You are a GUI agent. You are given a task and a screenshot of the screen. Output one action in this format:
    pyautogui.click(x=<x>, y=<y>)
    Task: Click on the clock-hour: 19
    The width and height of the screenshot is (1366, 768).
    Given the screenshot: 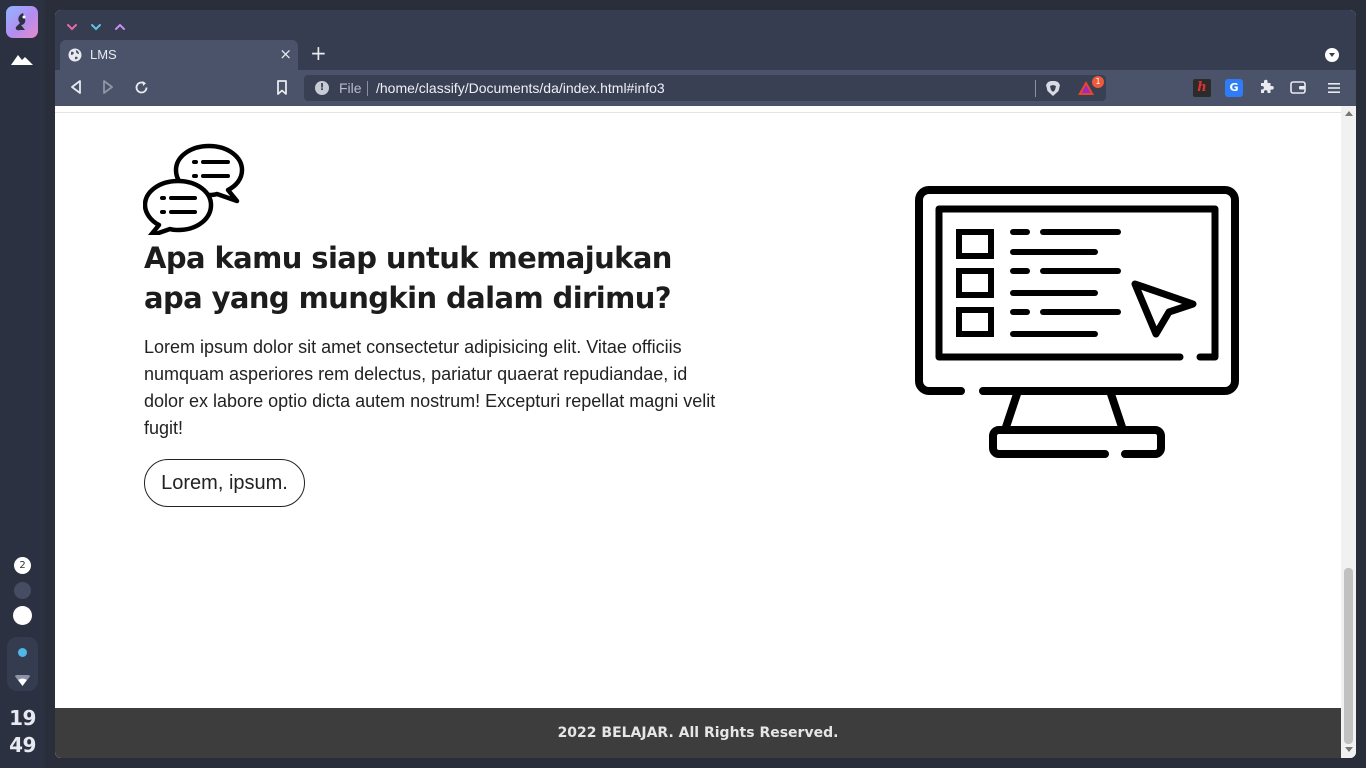 What is the action you would take?
    pyautogui.click(x=22, y=718)
    